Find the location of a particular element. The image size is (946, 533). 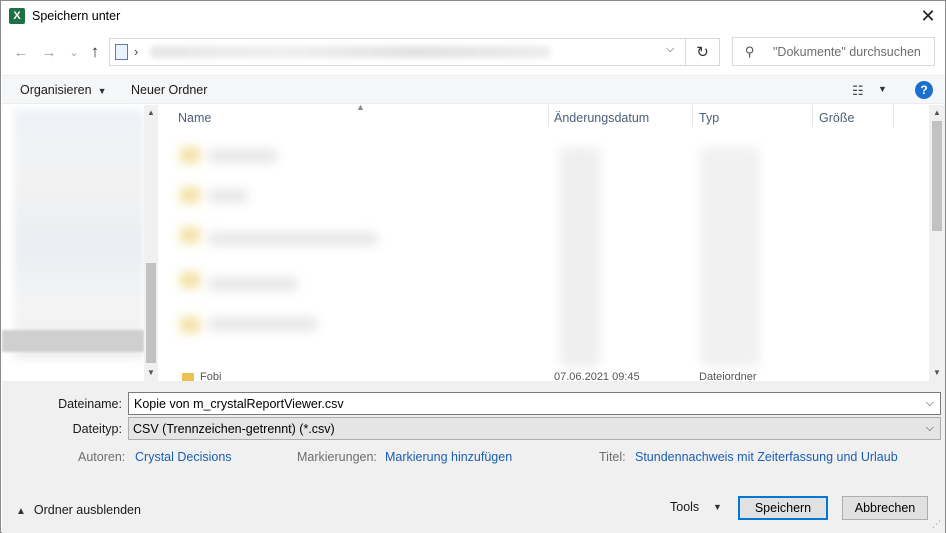

search-placeholder: "Dokumente" durchsuchen is located at coordinates (847, 52).